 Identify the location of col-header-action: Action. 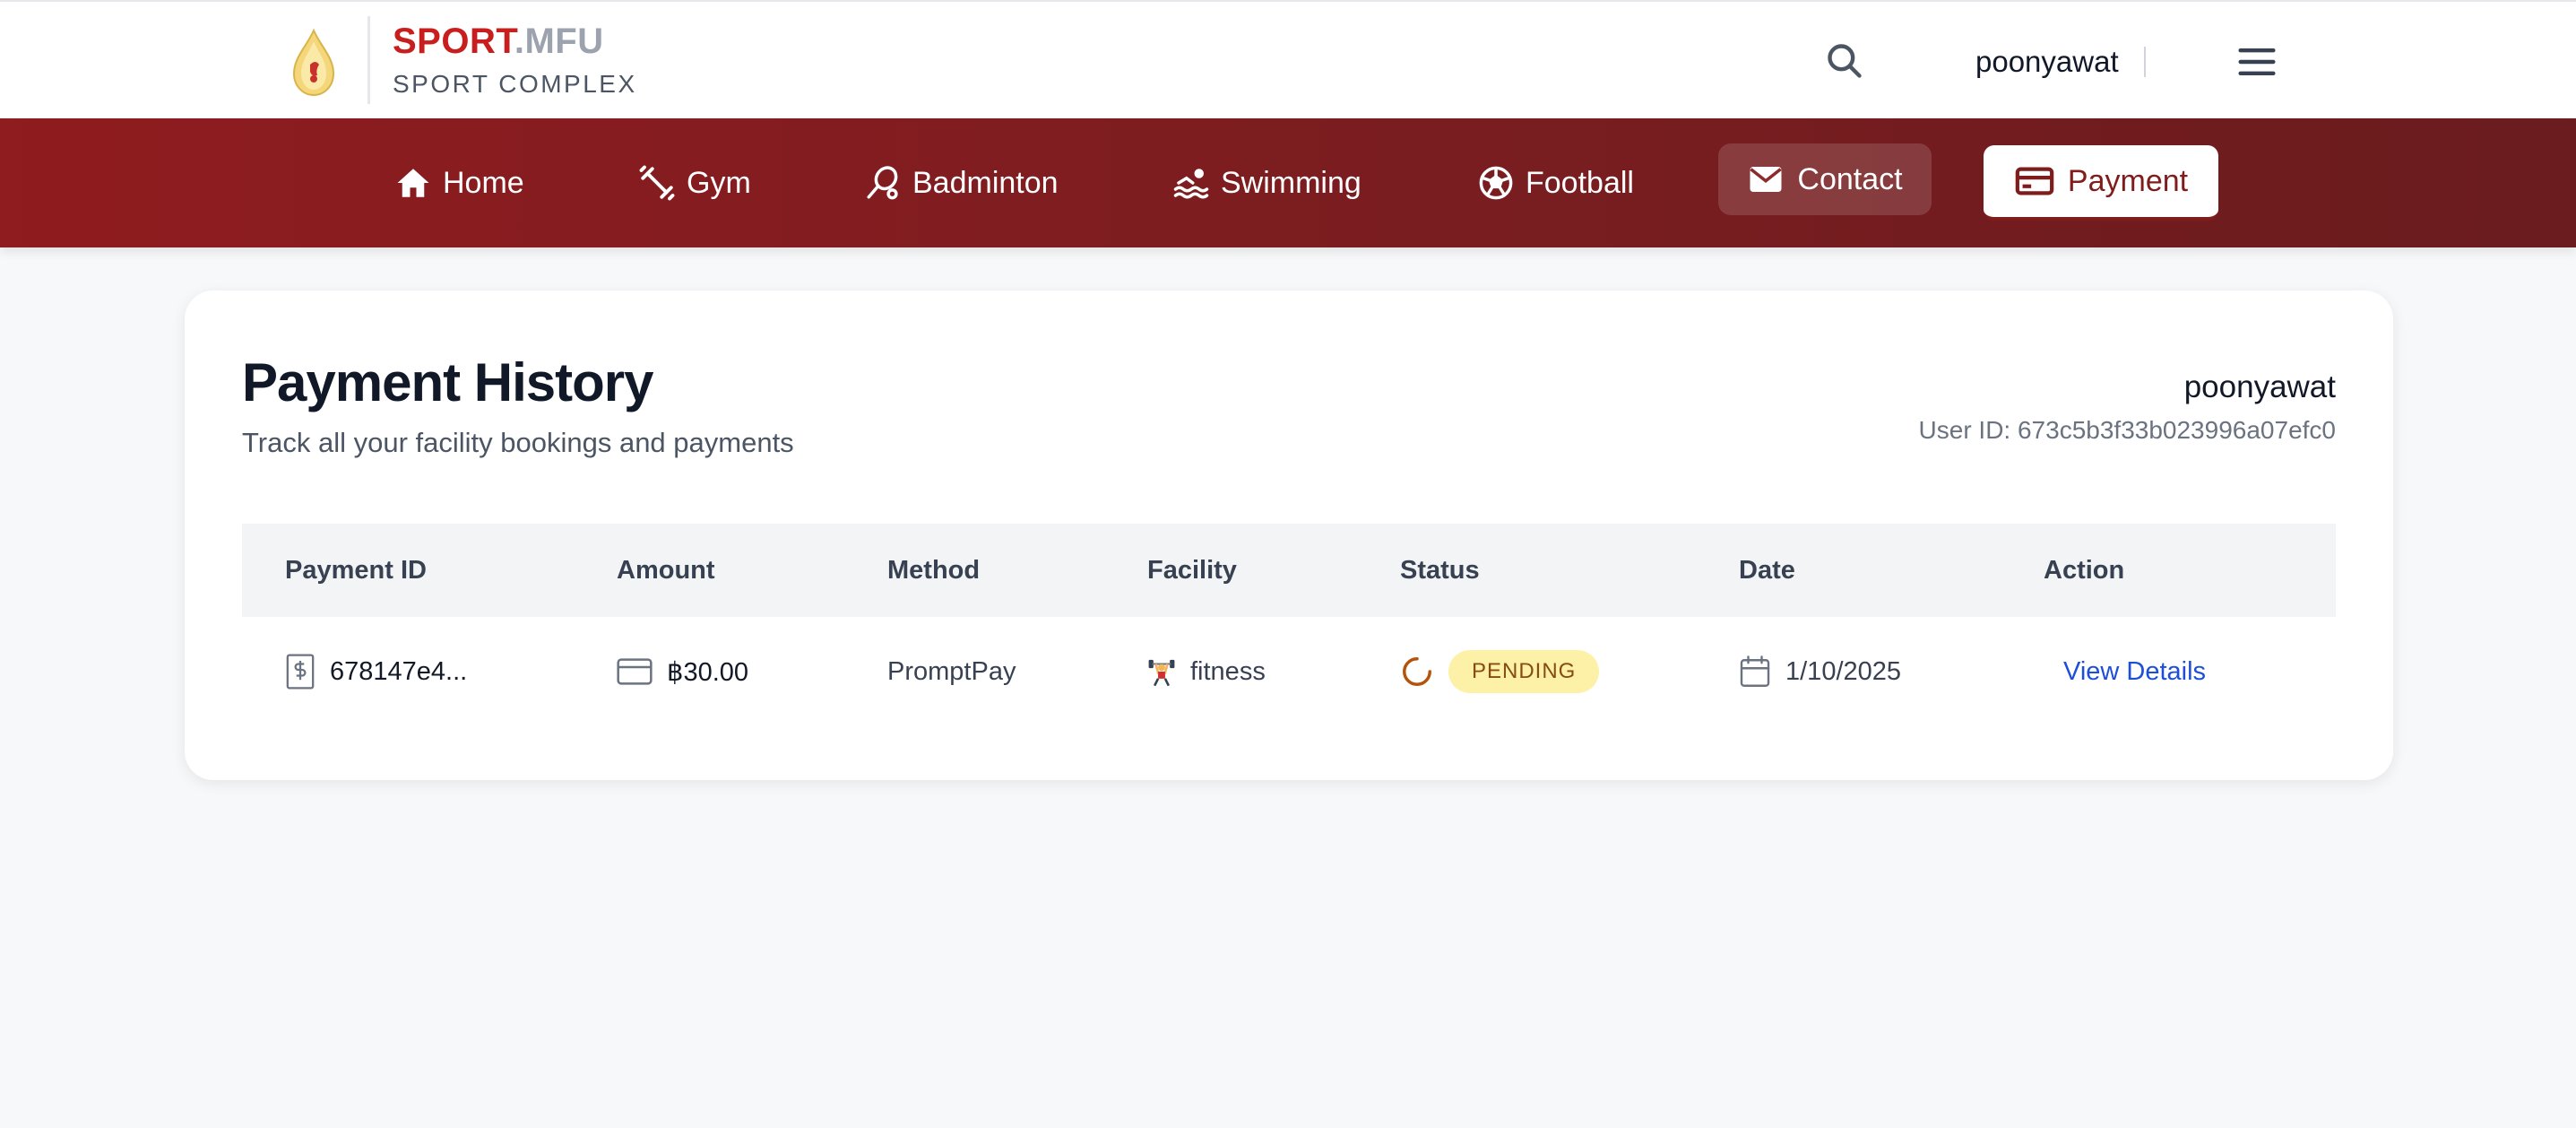
(2084, 570).